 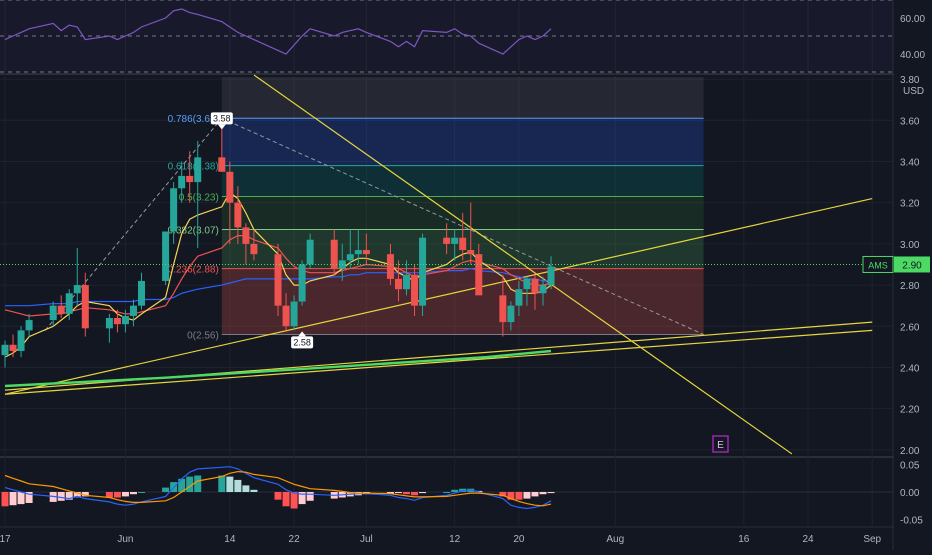 What do you see at coordinates (720, 445) in the screenshot?
I see `earnings-label: E` at bounding box center [720, 445].